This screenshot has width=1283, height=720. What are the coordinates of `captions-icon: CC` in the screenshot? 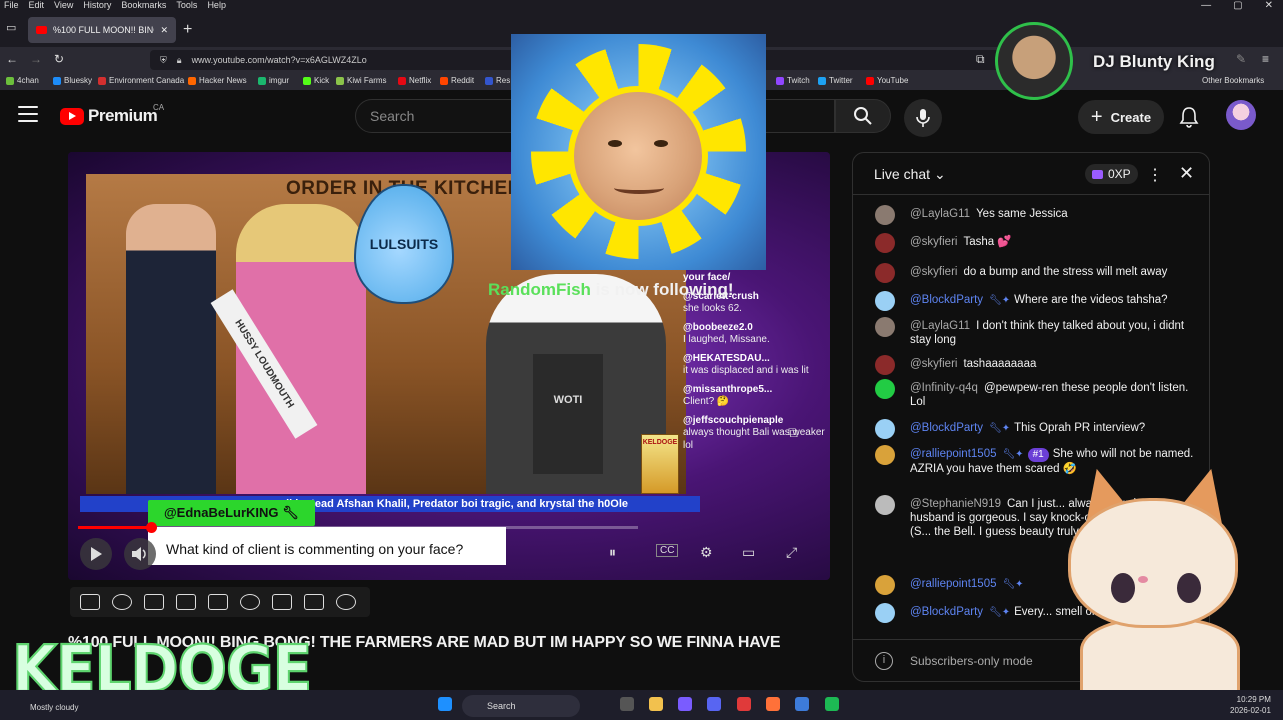 It's located at (667, 550).